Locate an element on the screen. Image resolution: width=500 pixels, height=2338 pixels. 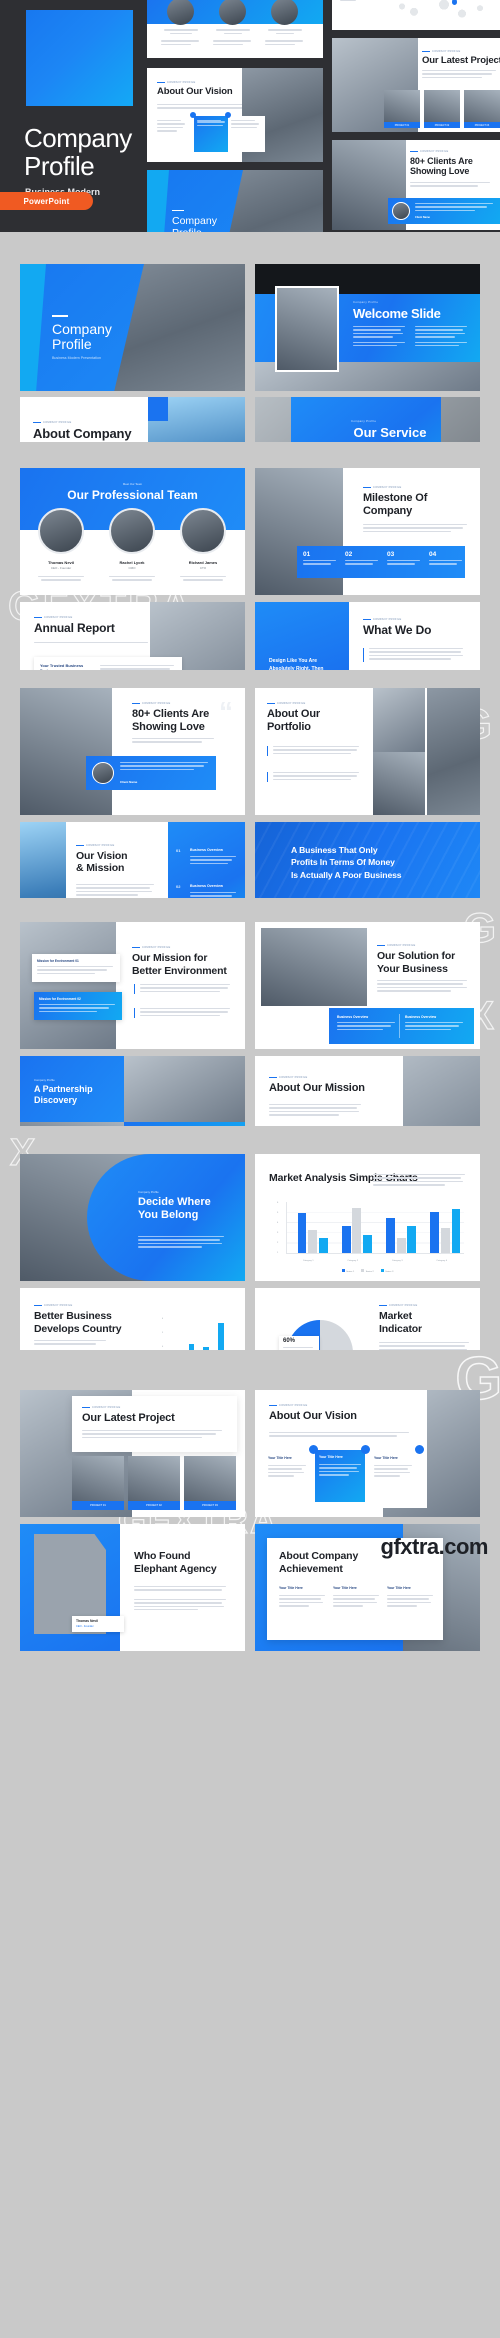
slide-title: Our Professional Team is located at coordinates (132, 495).